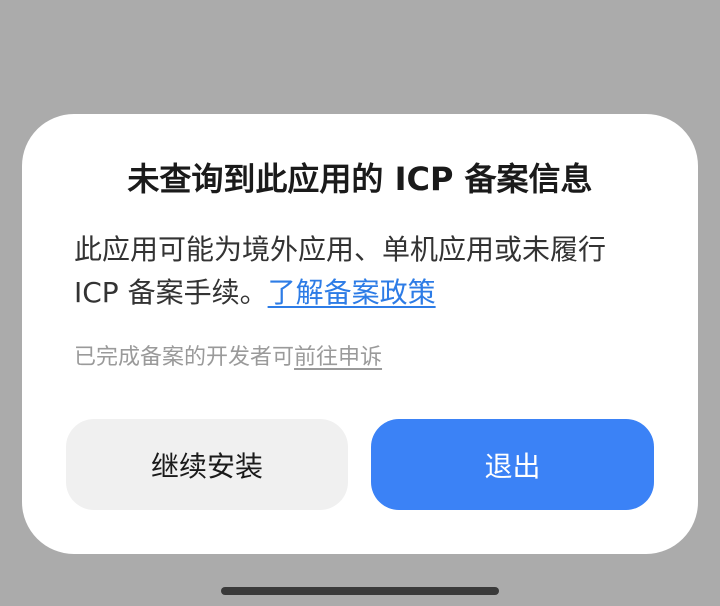  I want to click on appeal-line: 已完成备案的开发者可前往申诉, so click(364, 358).